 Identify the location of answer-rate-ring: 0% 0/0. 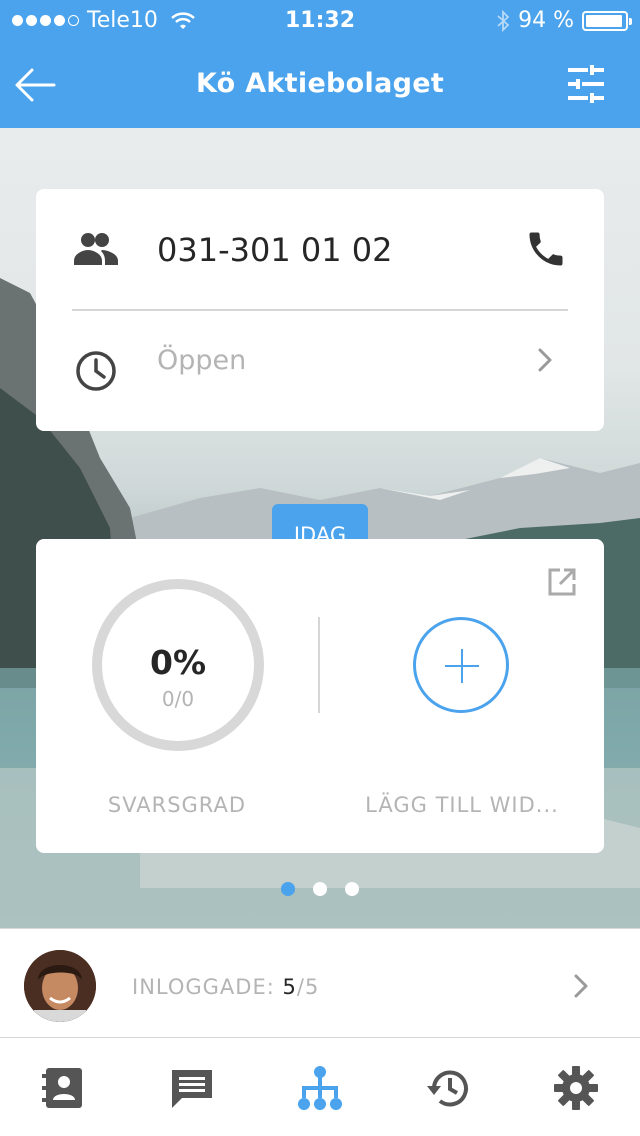
(178, 665).